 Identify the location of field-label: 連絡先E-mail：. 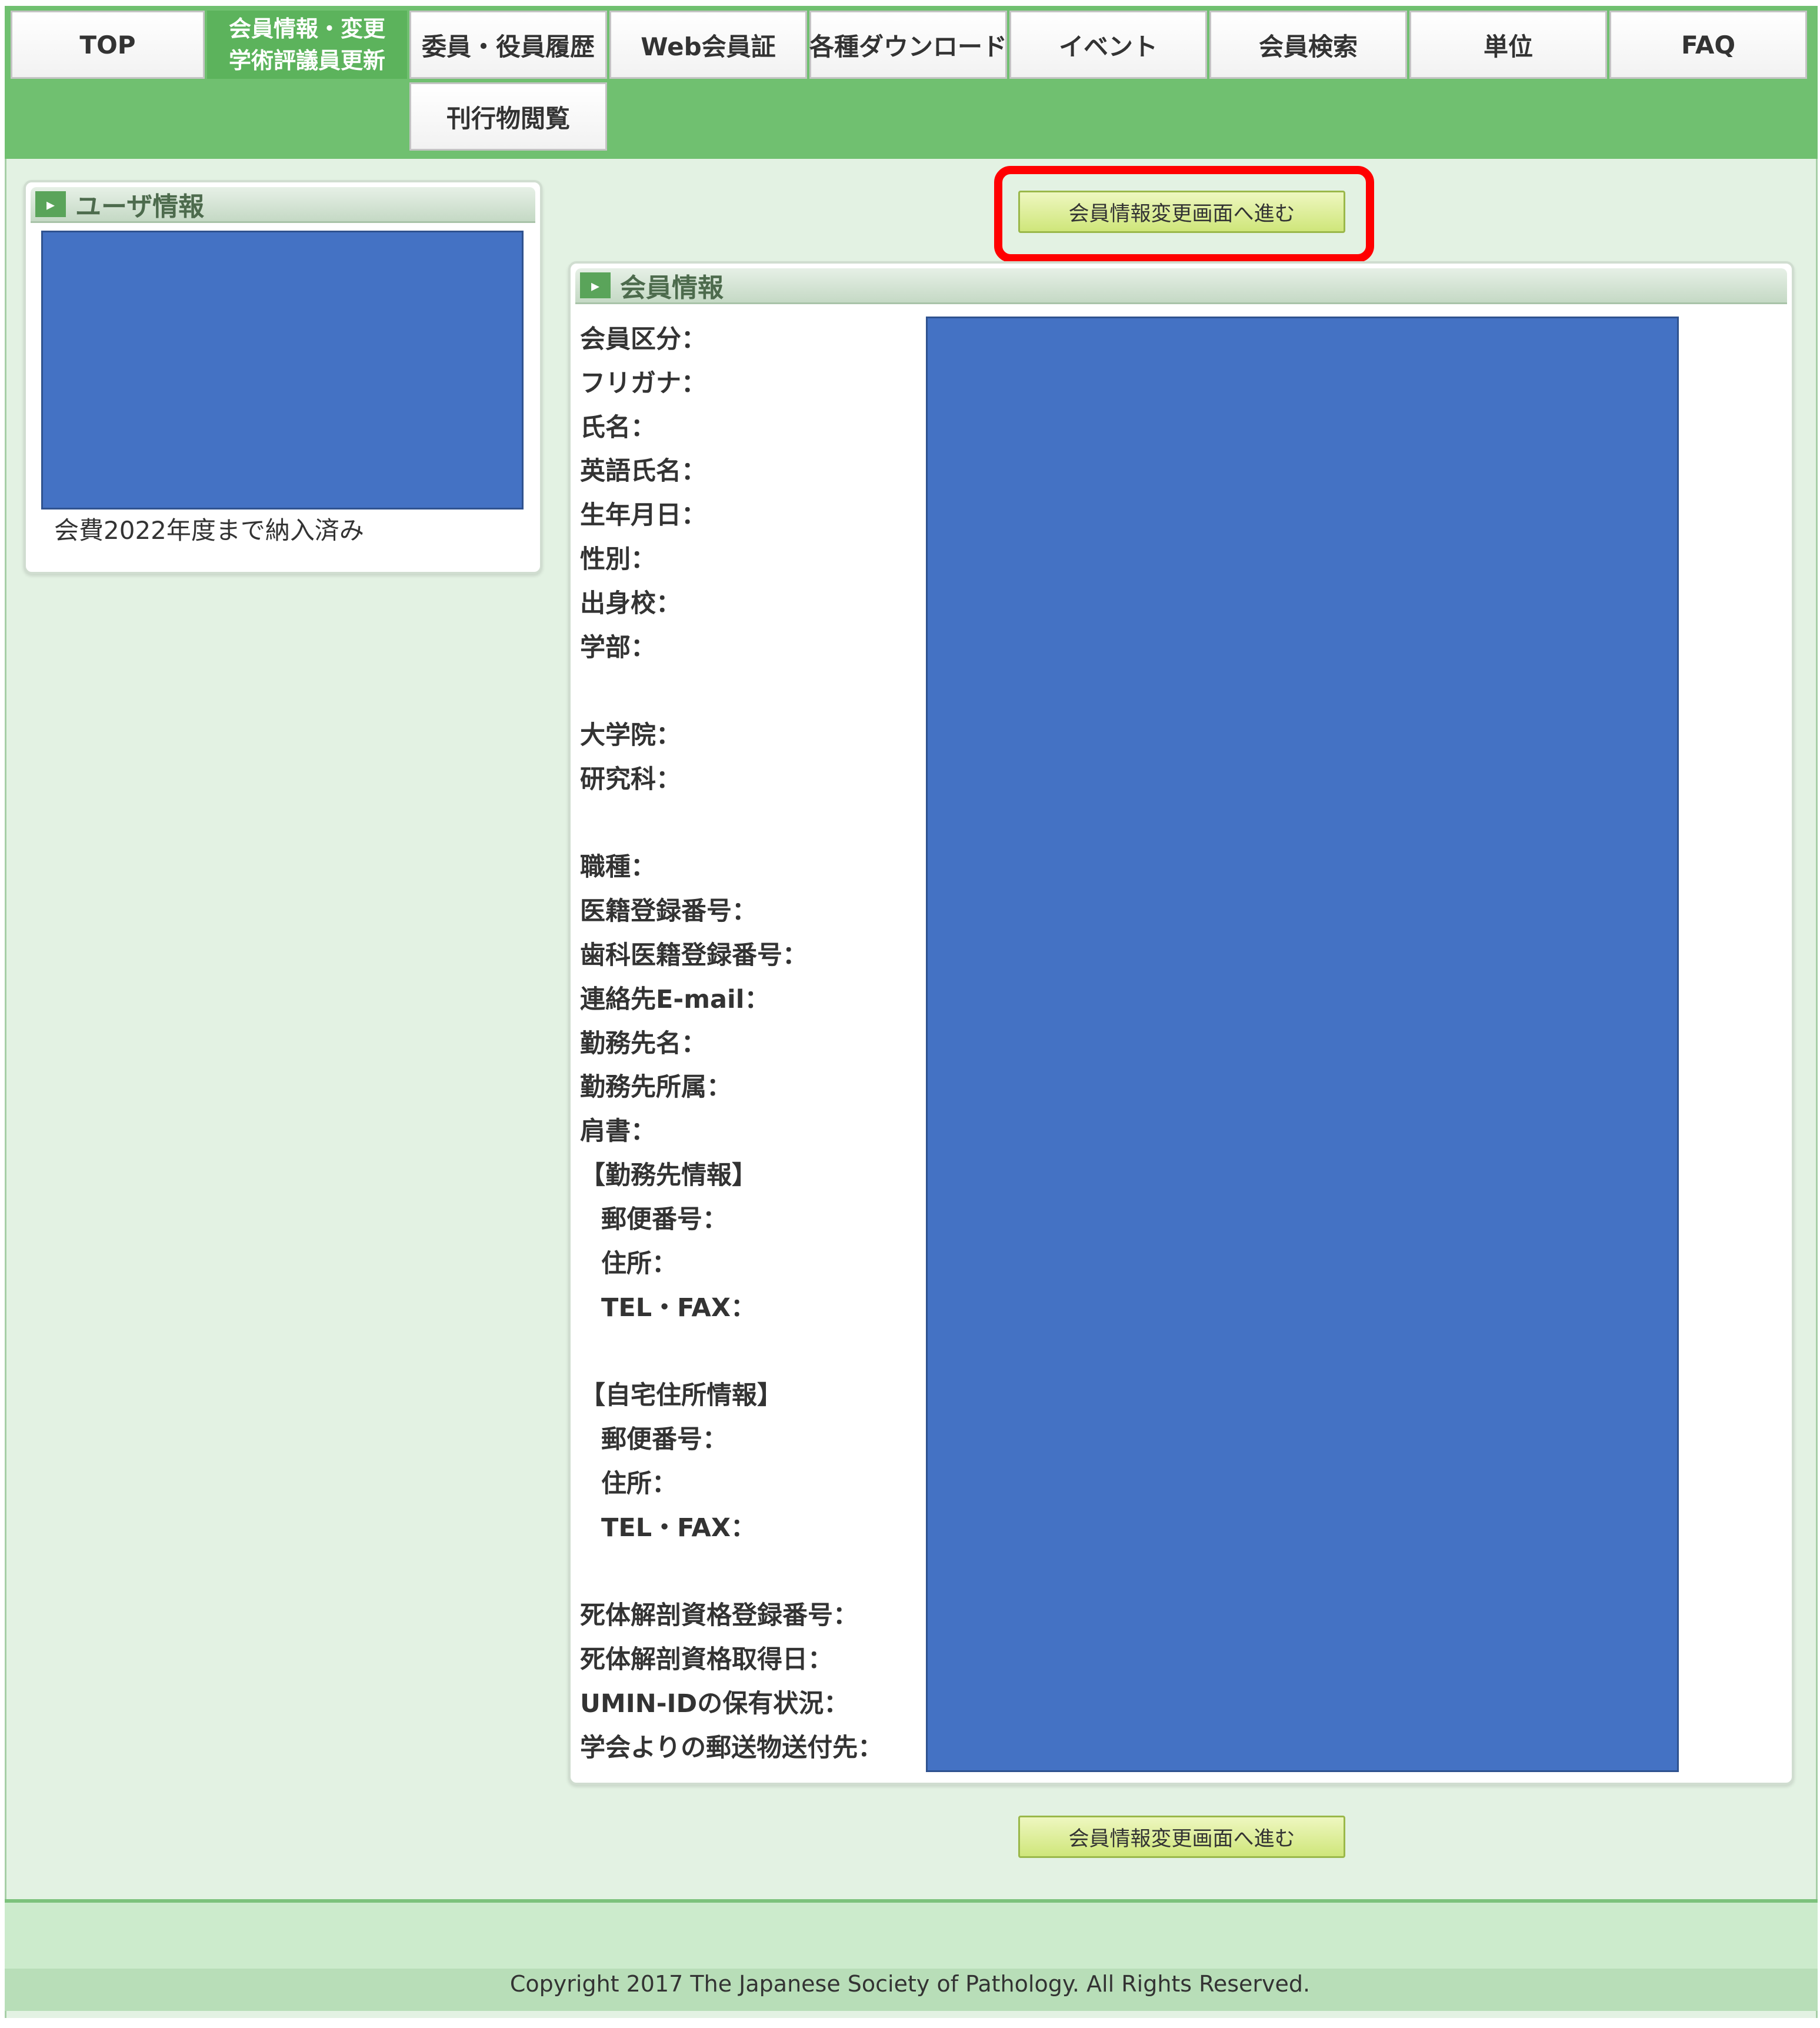
(675, 1000).